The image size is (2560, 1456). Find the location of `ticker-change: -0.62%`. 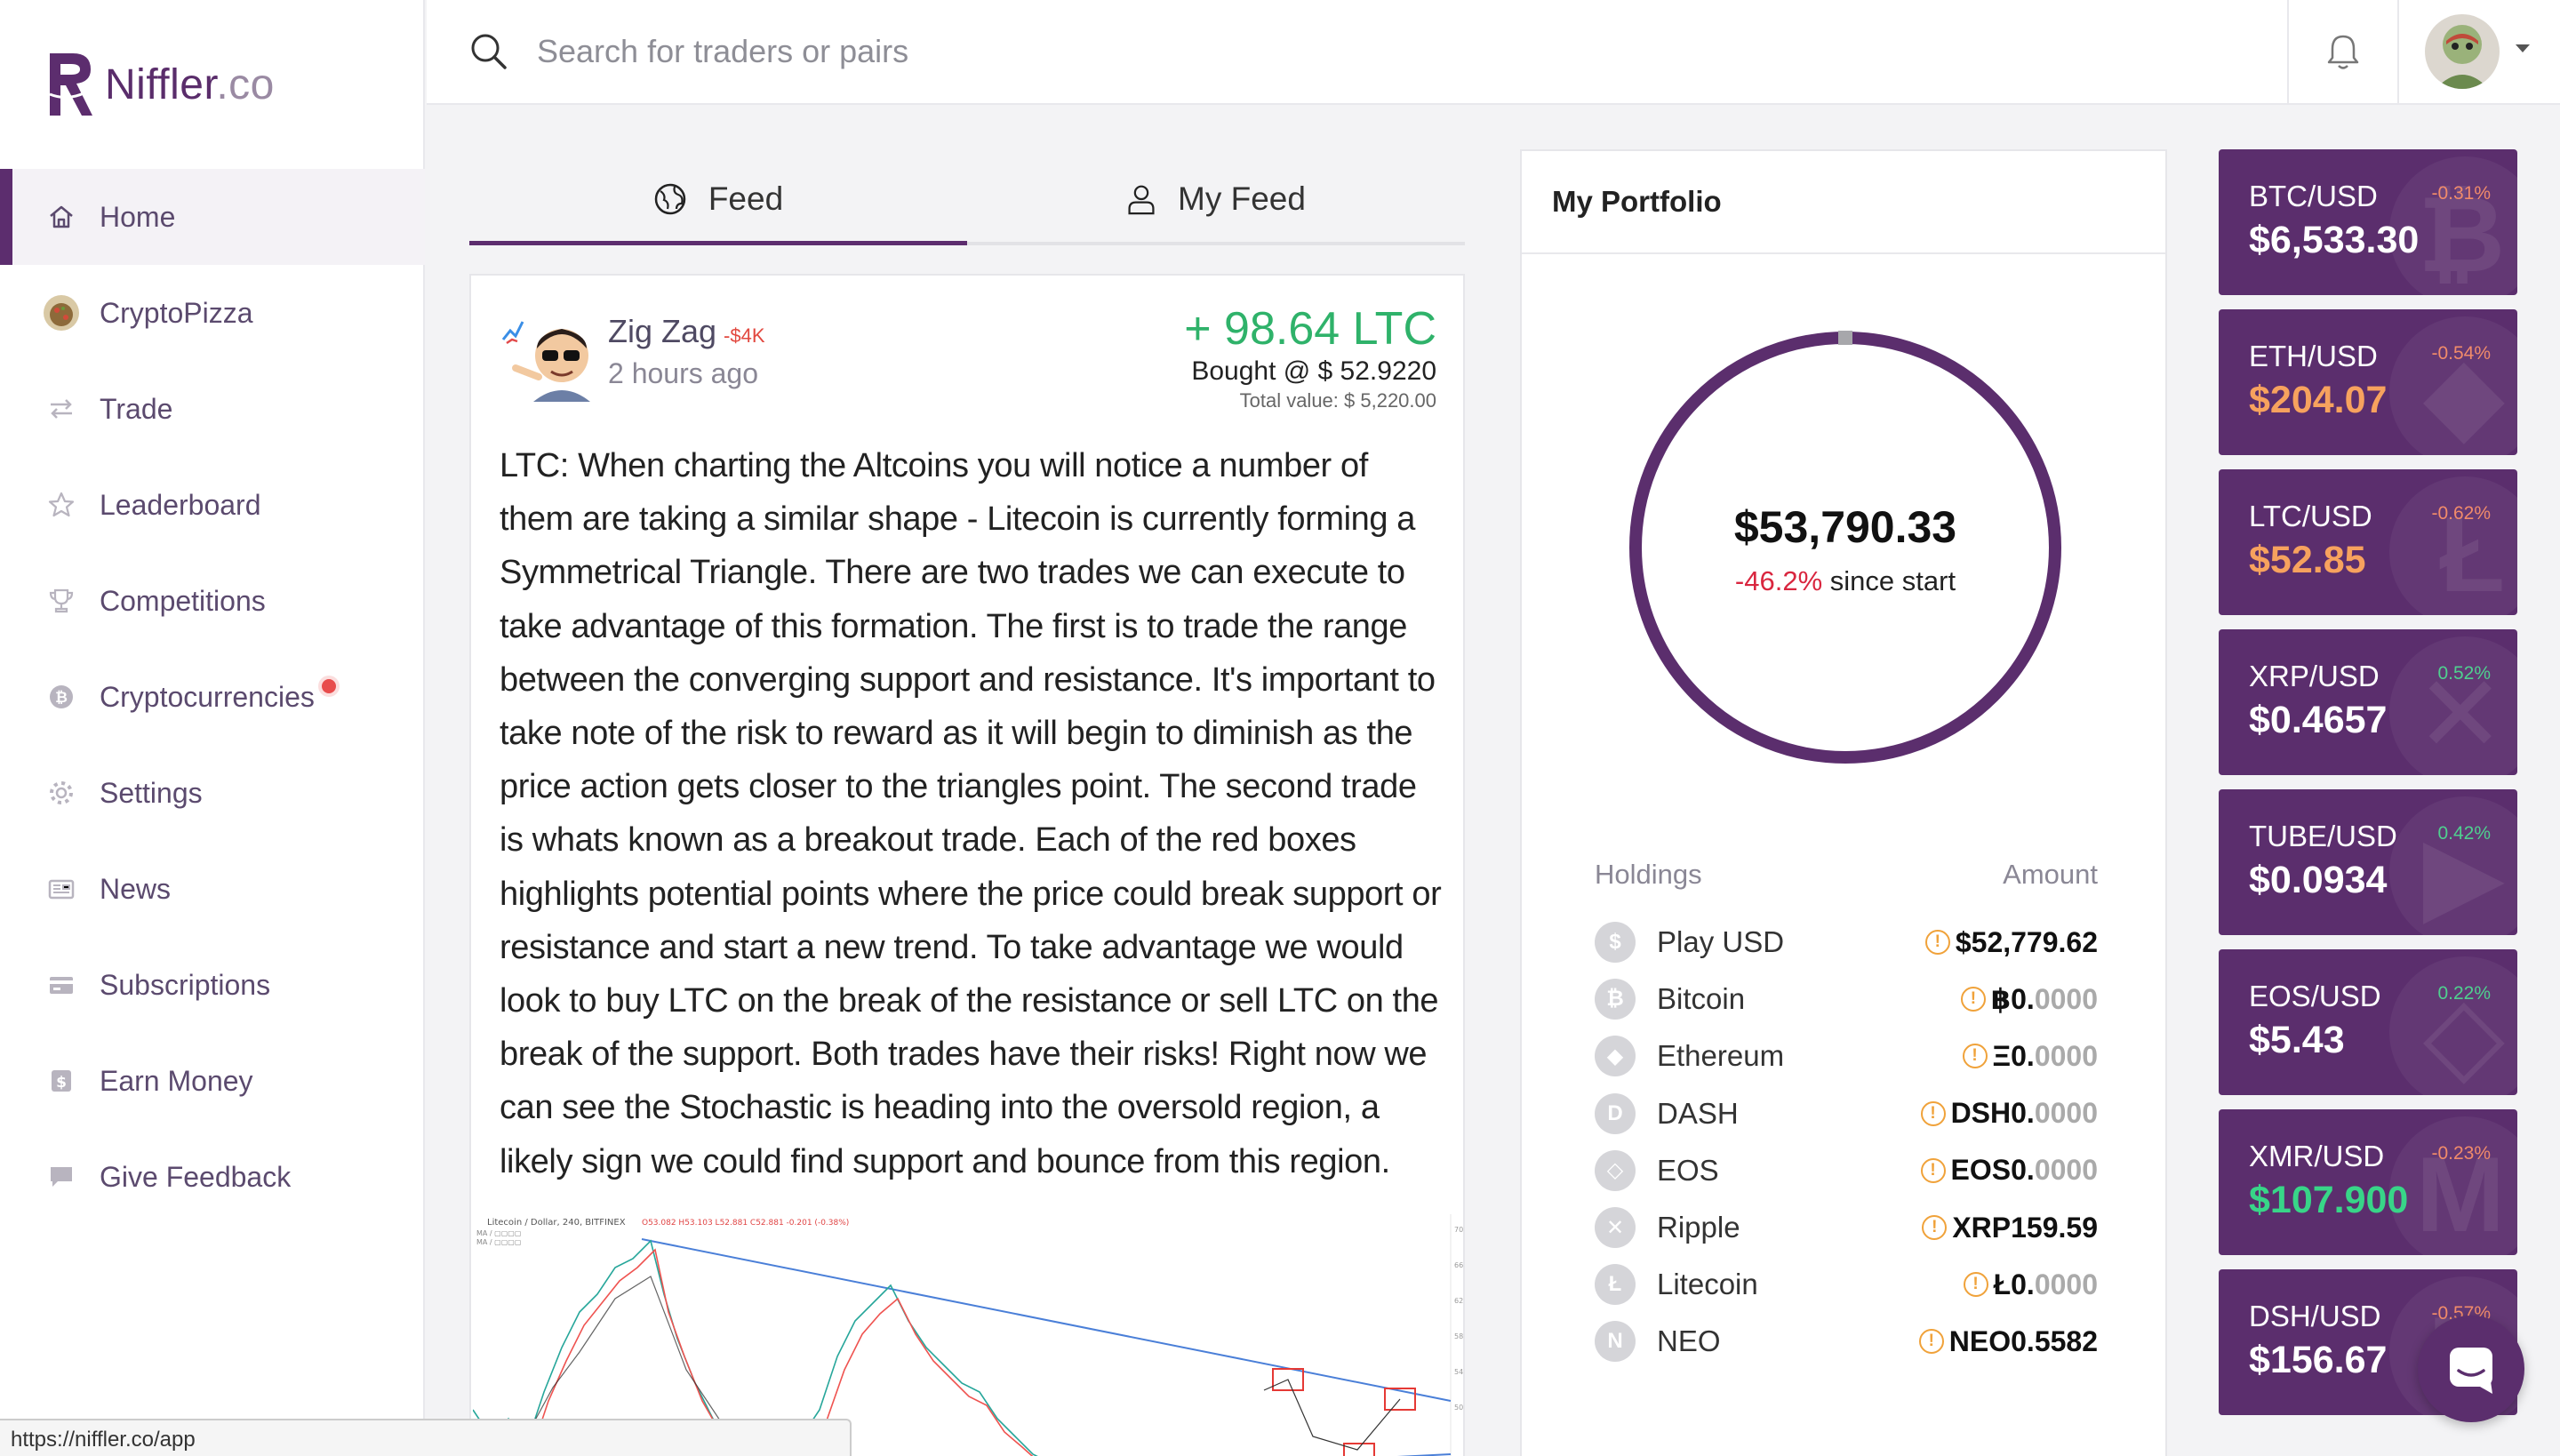

ticker-change: -0.62% is located at coordinates (2461, 513).